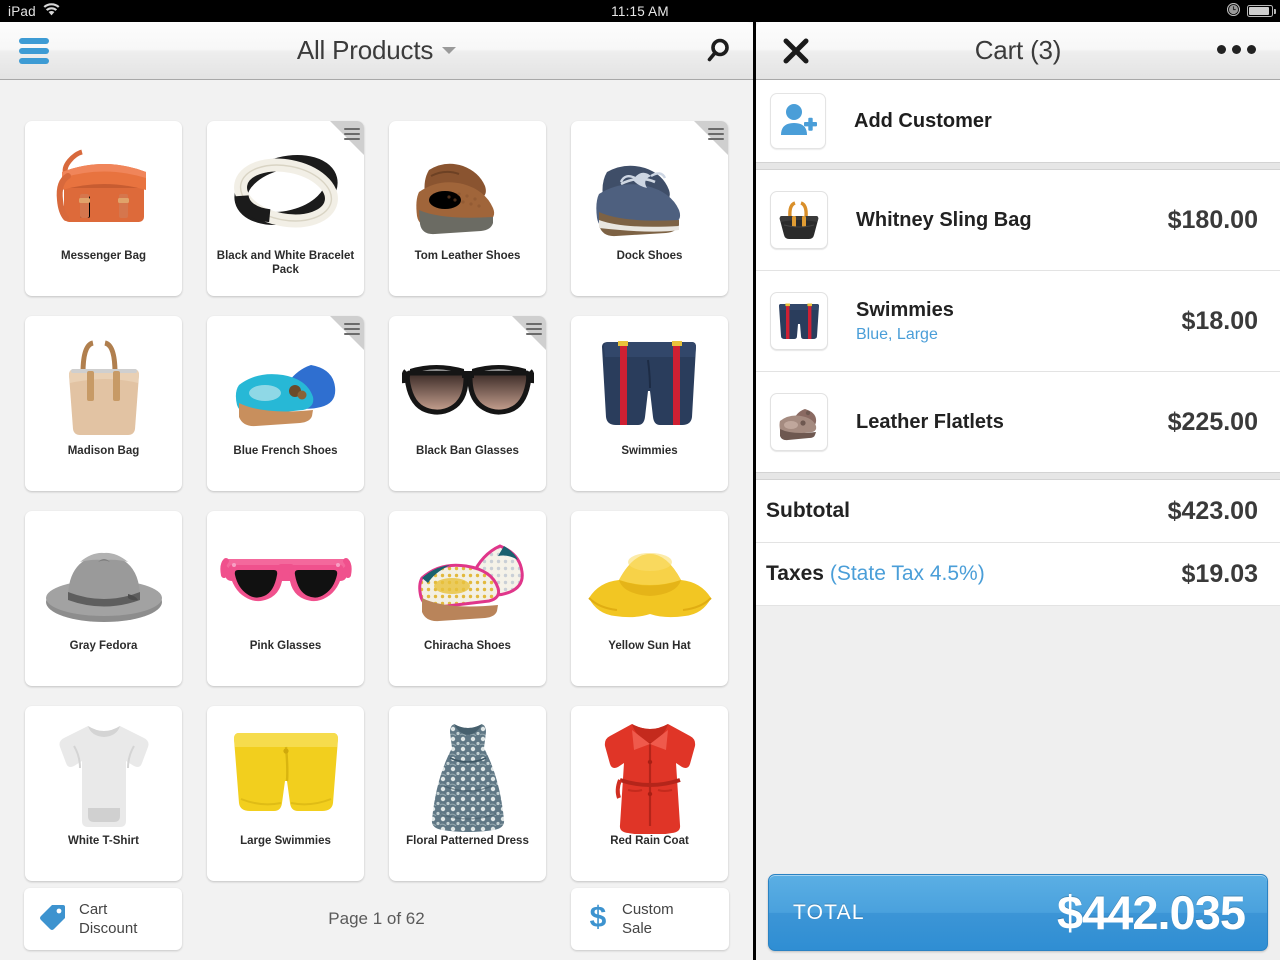 This screenshot has width=1280, height=960. What do you see at coordinates (649, 841) in the screenshot?
I see `product-name: Red Rain Coat` at bounding box center [649, 841].